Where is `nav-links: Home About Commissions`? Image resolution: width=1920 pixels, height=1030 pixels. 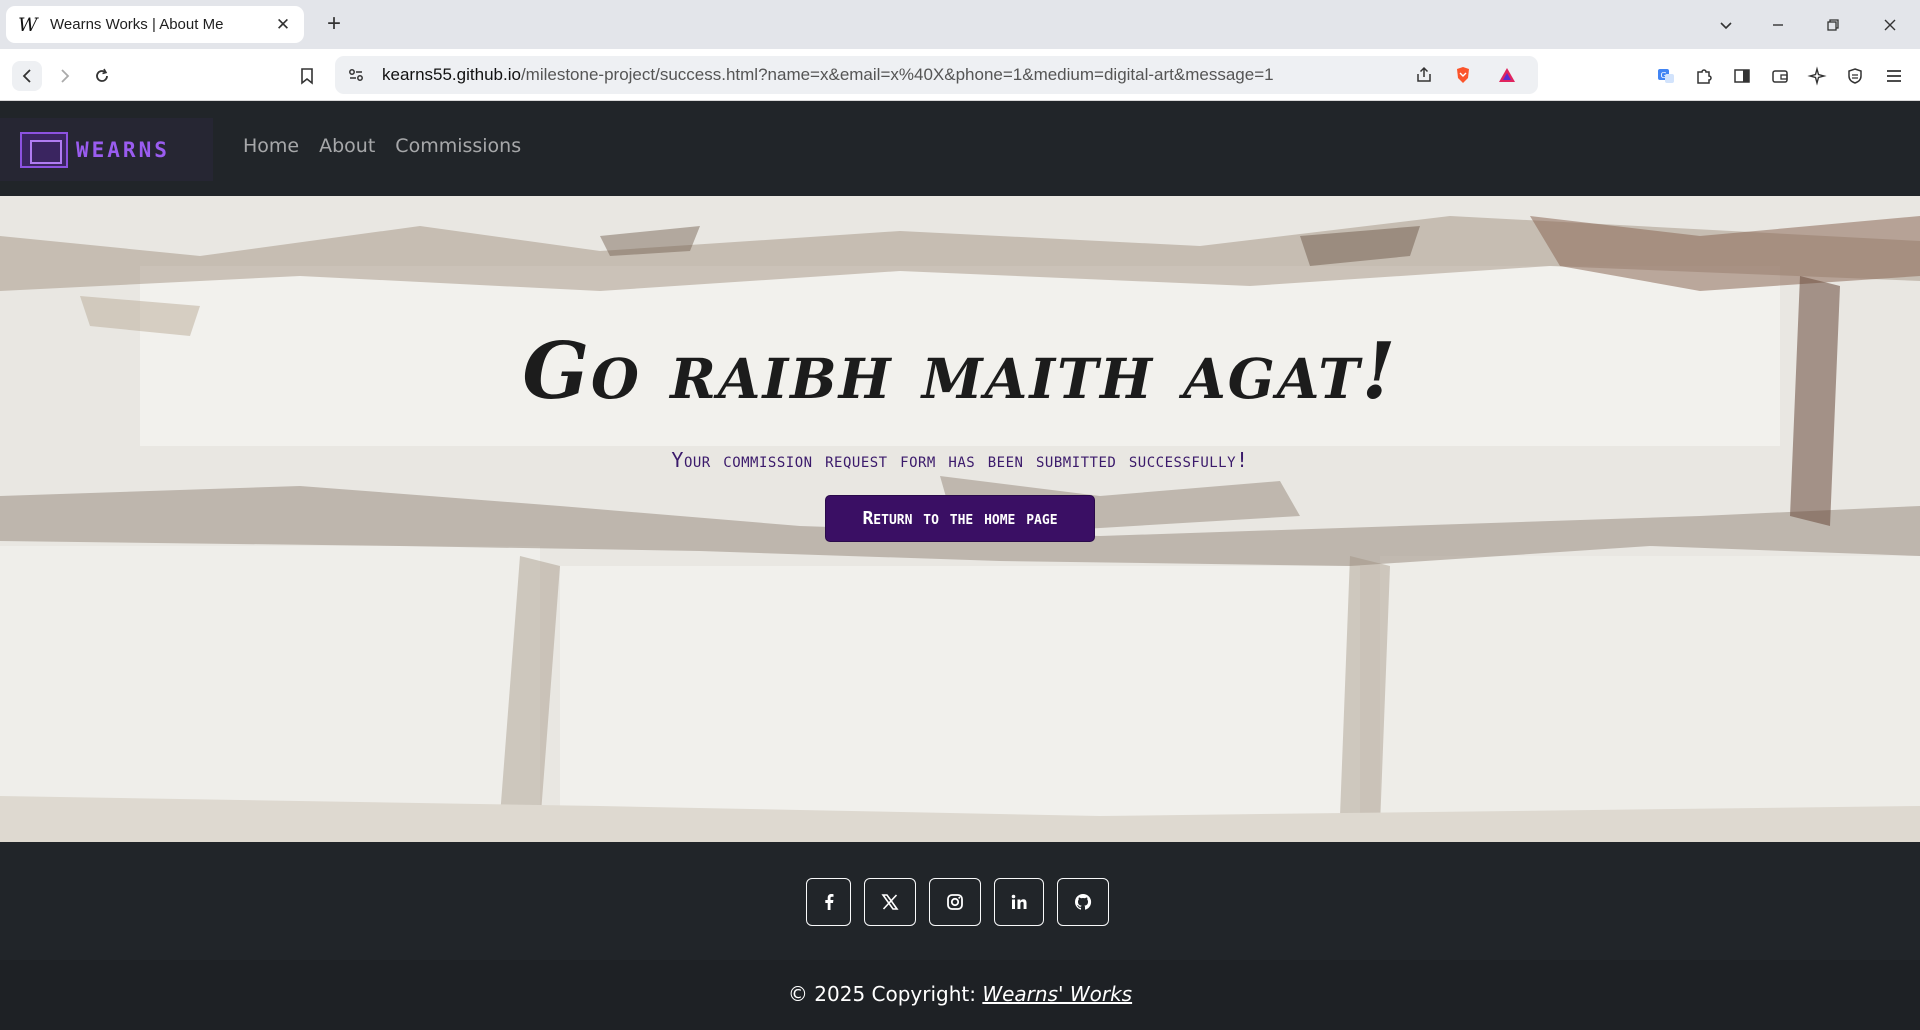
nav-links: Home About Commissions is located at coordinates (382, 146).